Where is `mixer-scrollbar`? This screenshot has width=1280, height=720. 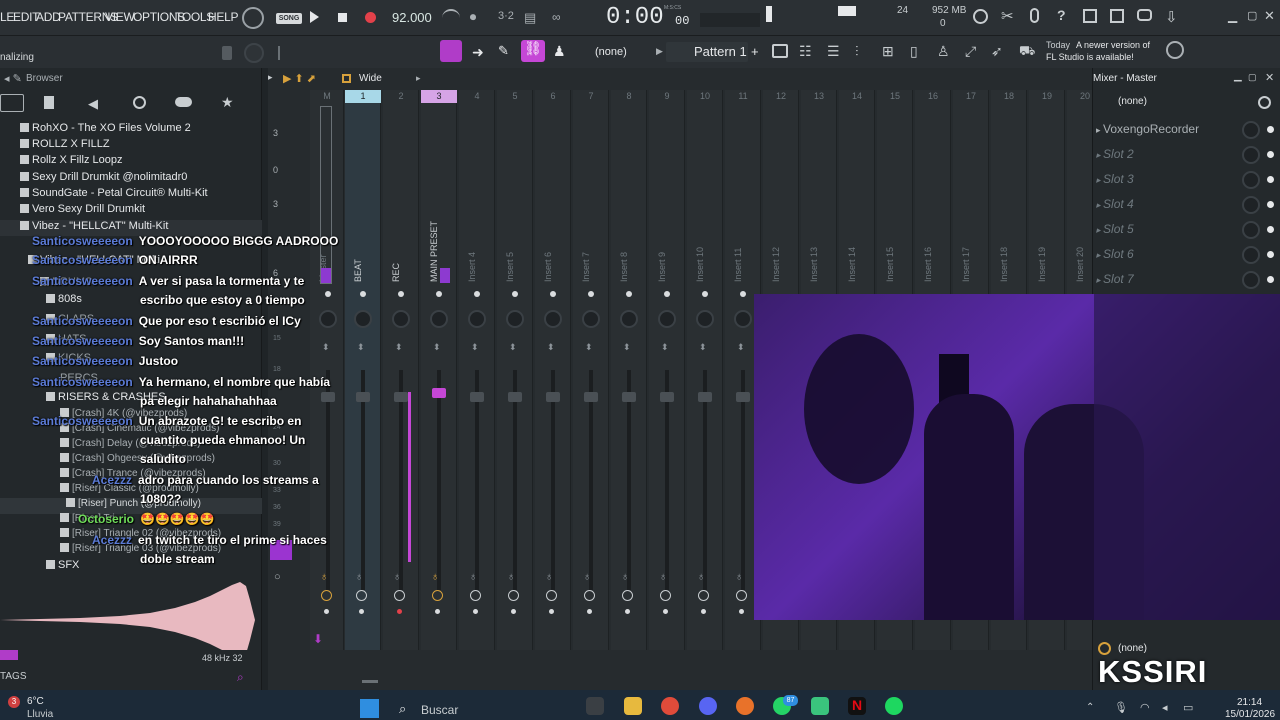
mixer-scrollbar is located at coordinates (370, 681).